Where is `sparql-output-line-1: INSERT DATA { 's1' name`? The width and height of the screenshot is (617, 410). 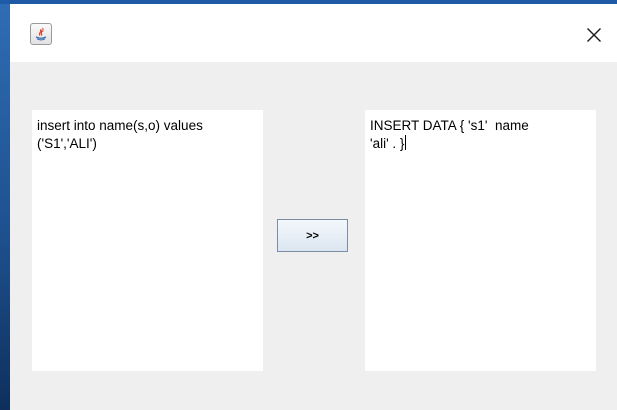
sparql-output-line-1: INSERT DATA { 's1' name is located at coordinates (449, 125).